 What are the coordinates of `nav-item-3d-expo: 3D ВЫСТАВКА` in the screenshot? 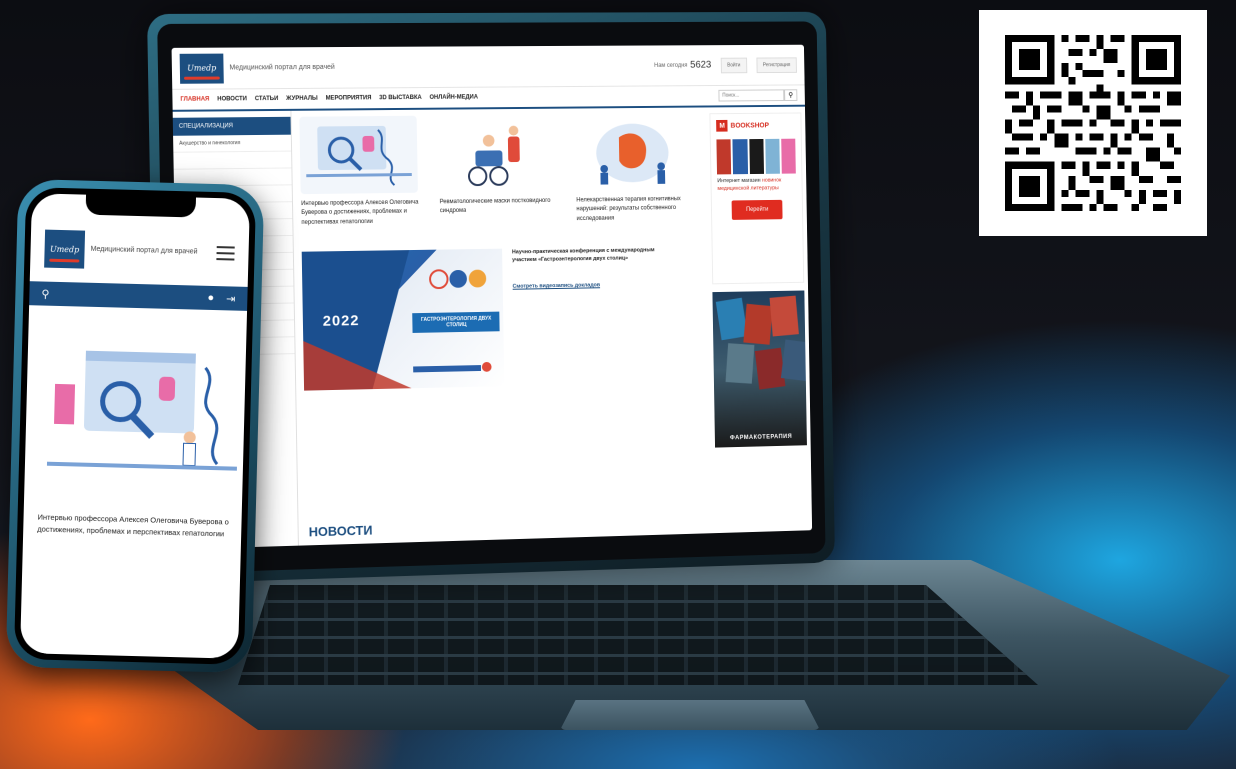 It's located at (400, 98).